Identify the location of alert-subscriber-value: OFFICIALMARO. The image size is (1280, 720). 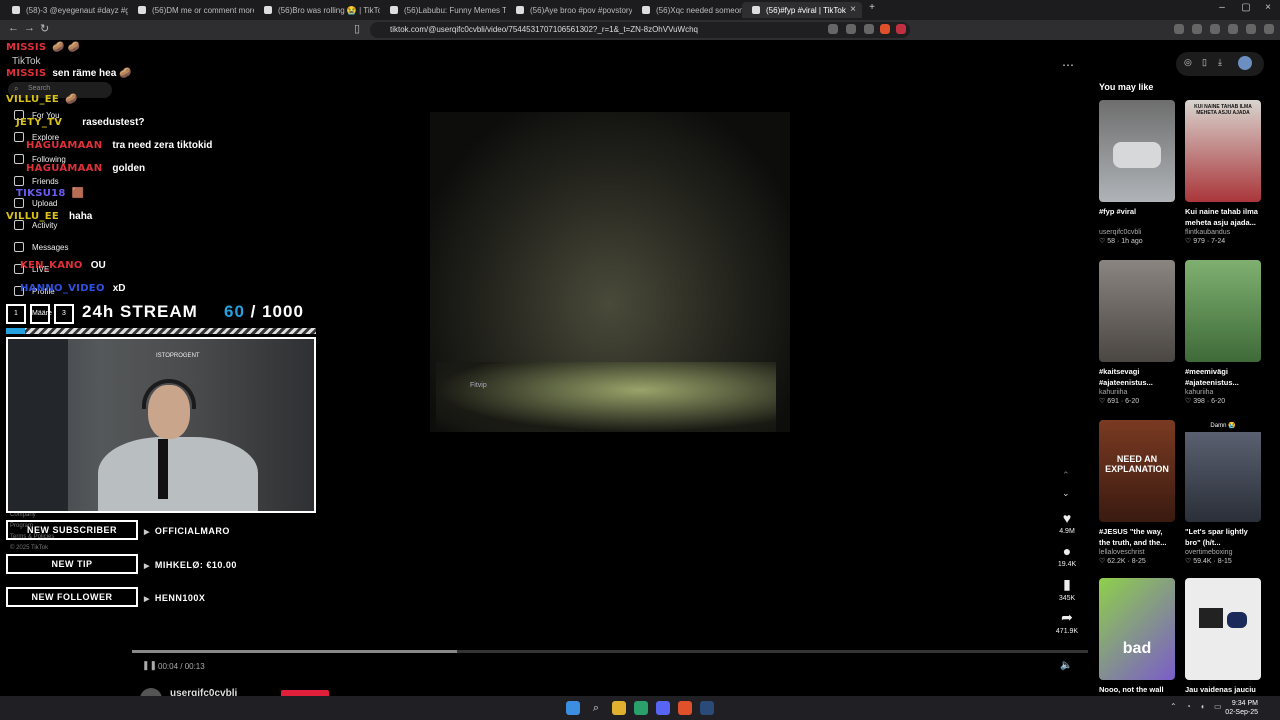
(187, 531).